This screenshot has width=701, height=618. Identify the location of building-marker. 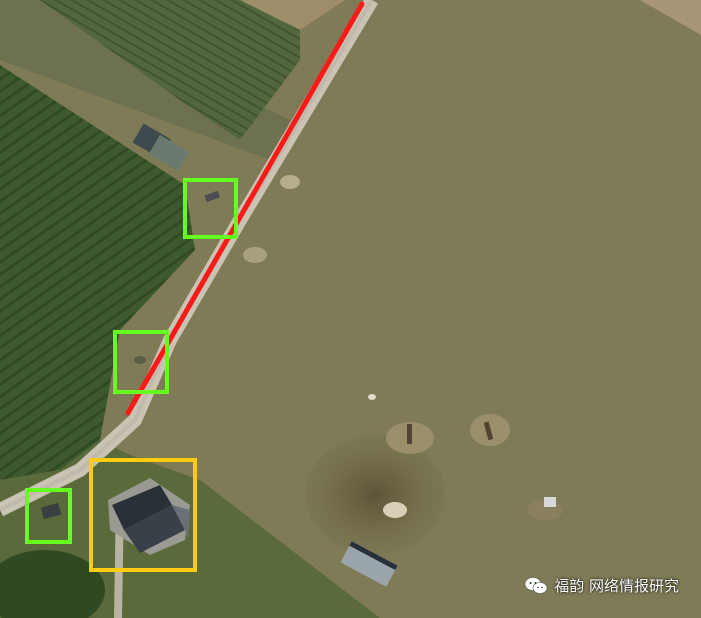
(143, 515).